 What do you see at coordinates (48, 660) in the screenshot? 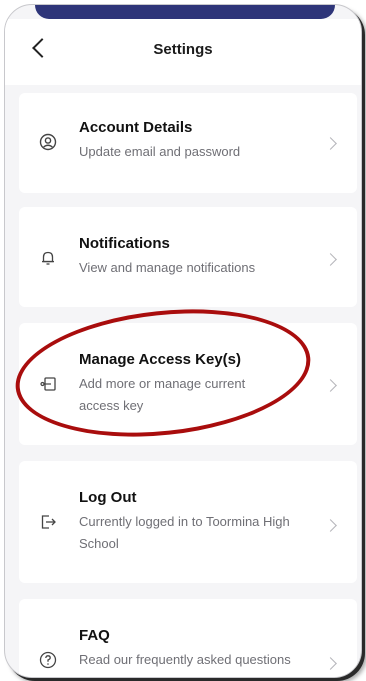
I see `help-circle-icon` at bounding box center [48, 660].